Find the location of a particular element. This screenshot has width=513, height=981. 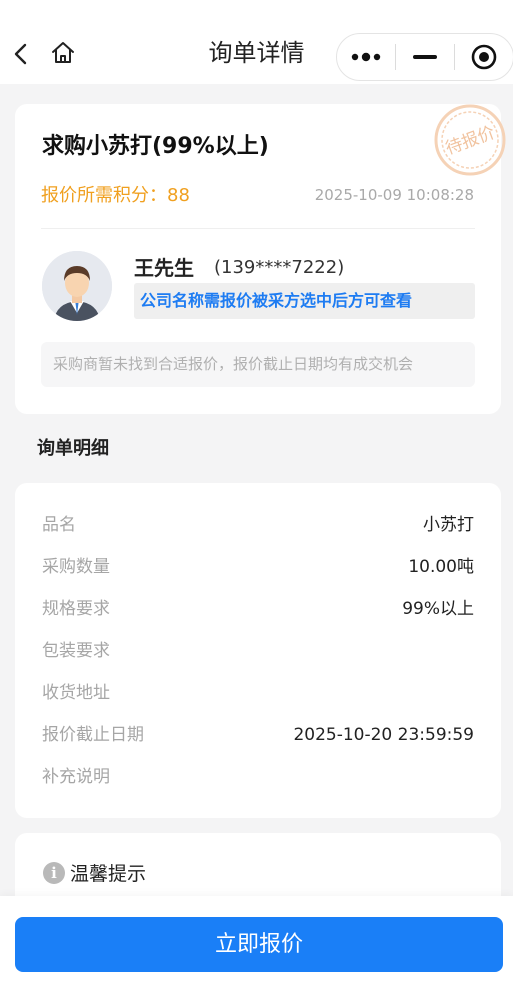

close-capsule-button is located at coordinates (484, 57).